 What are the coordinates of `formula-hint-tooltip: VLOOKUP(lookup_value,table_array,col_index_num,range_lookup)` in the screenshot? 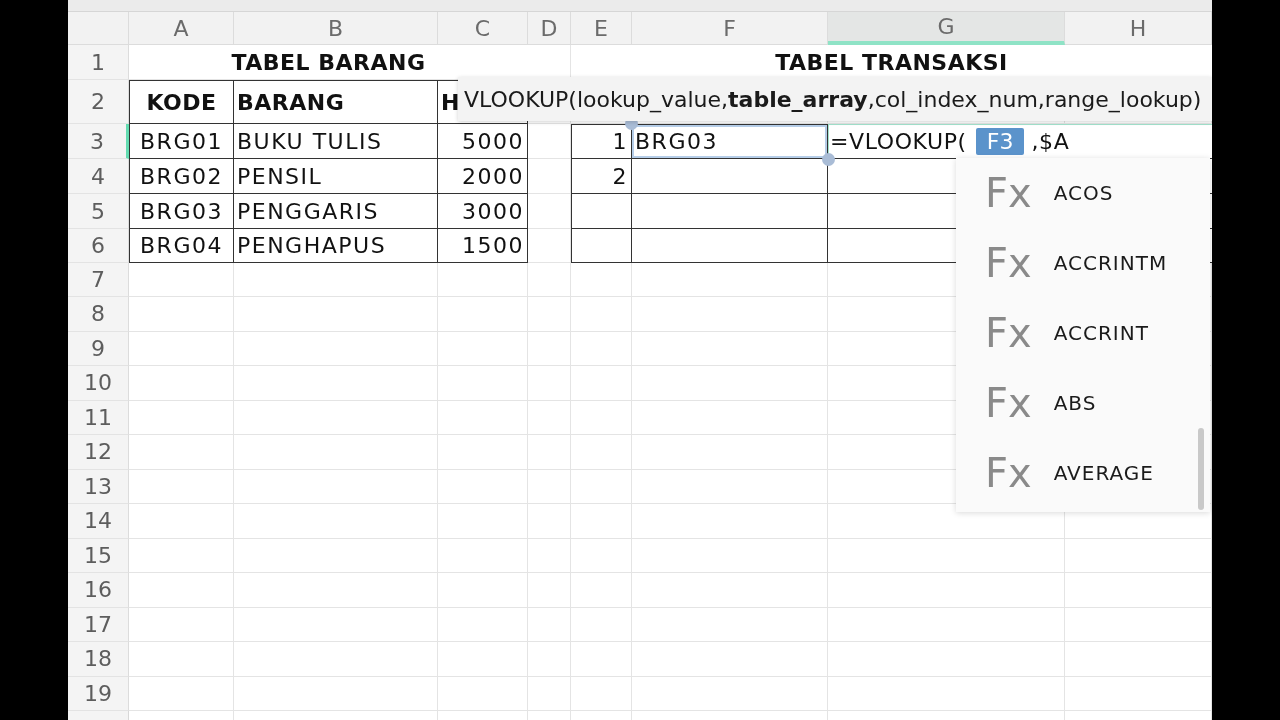 It's located at (835, 99).